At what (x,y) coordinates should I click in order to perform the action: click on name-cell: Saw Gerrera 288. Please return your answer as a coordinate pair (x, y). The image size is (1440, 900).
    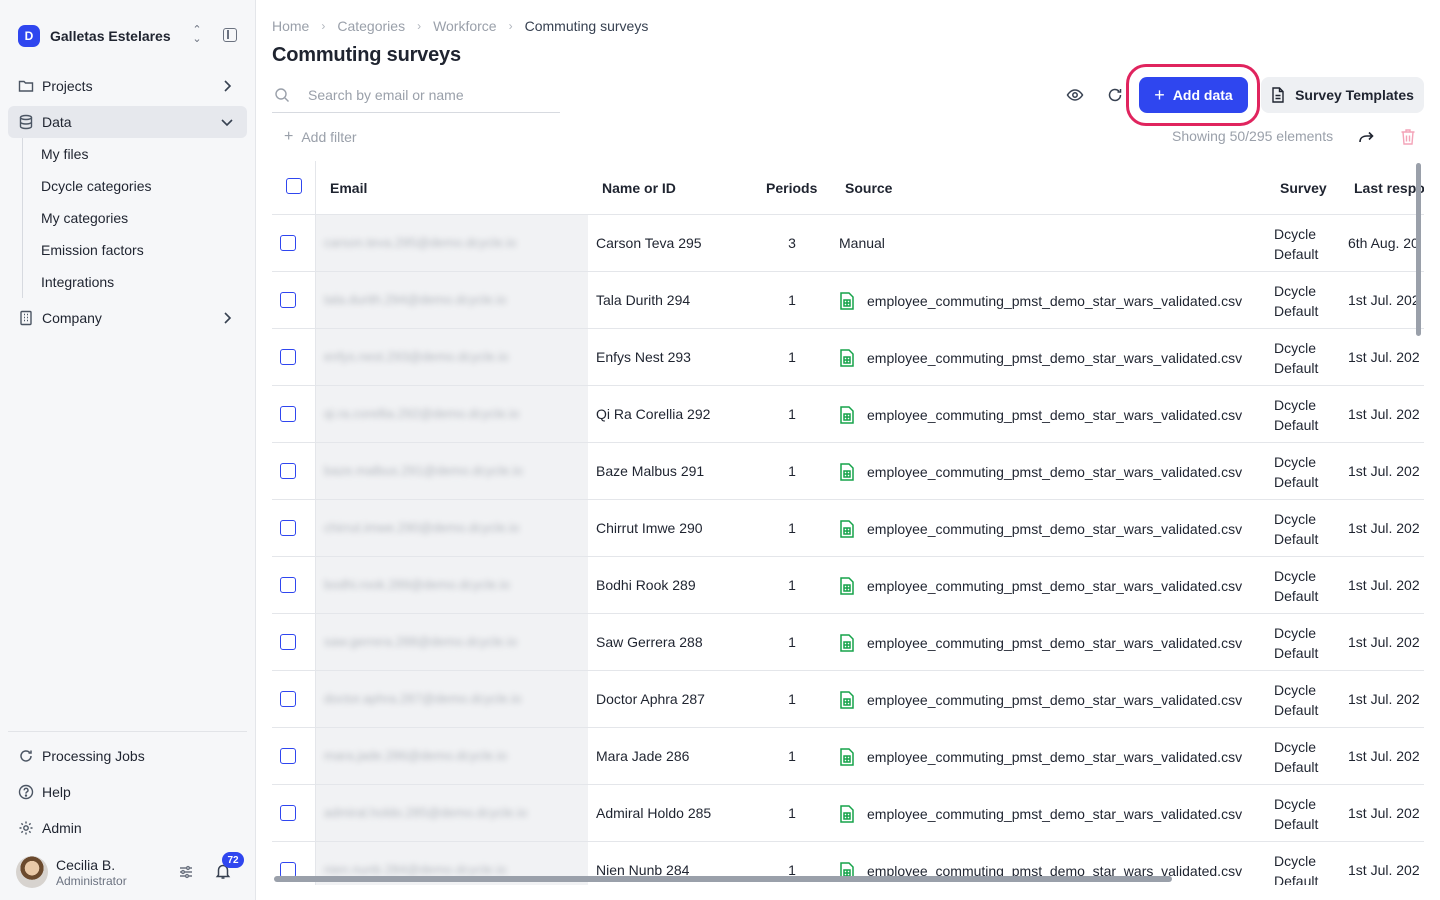
    Looking at the image, I should click on (649, 642).